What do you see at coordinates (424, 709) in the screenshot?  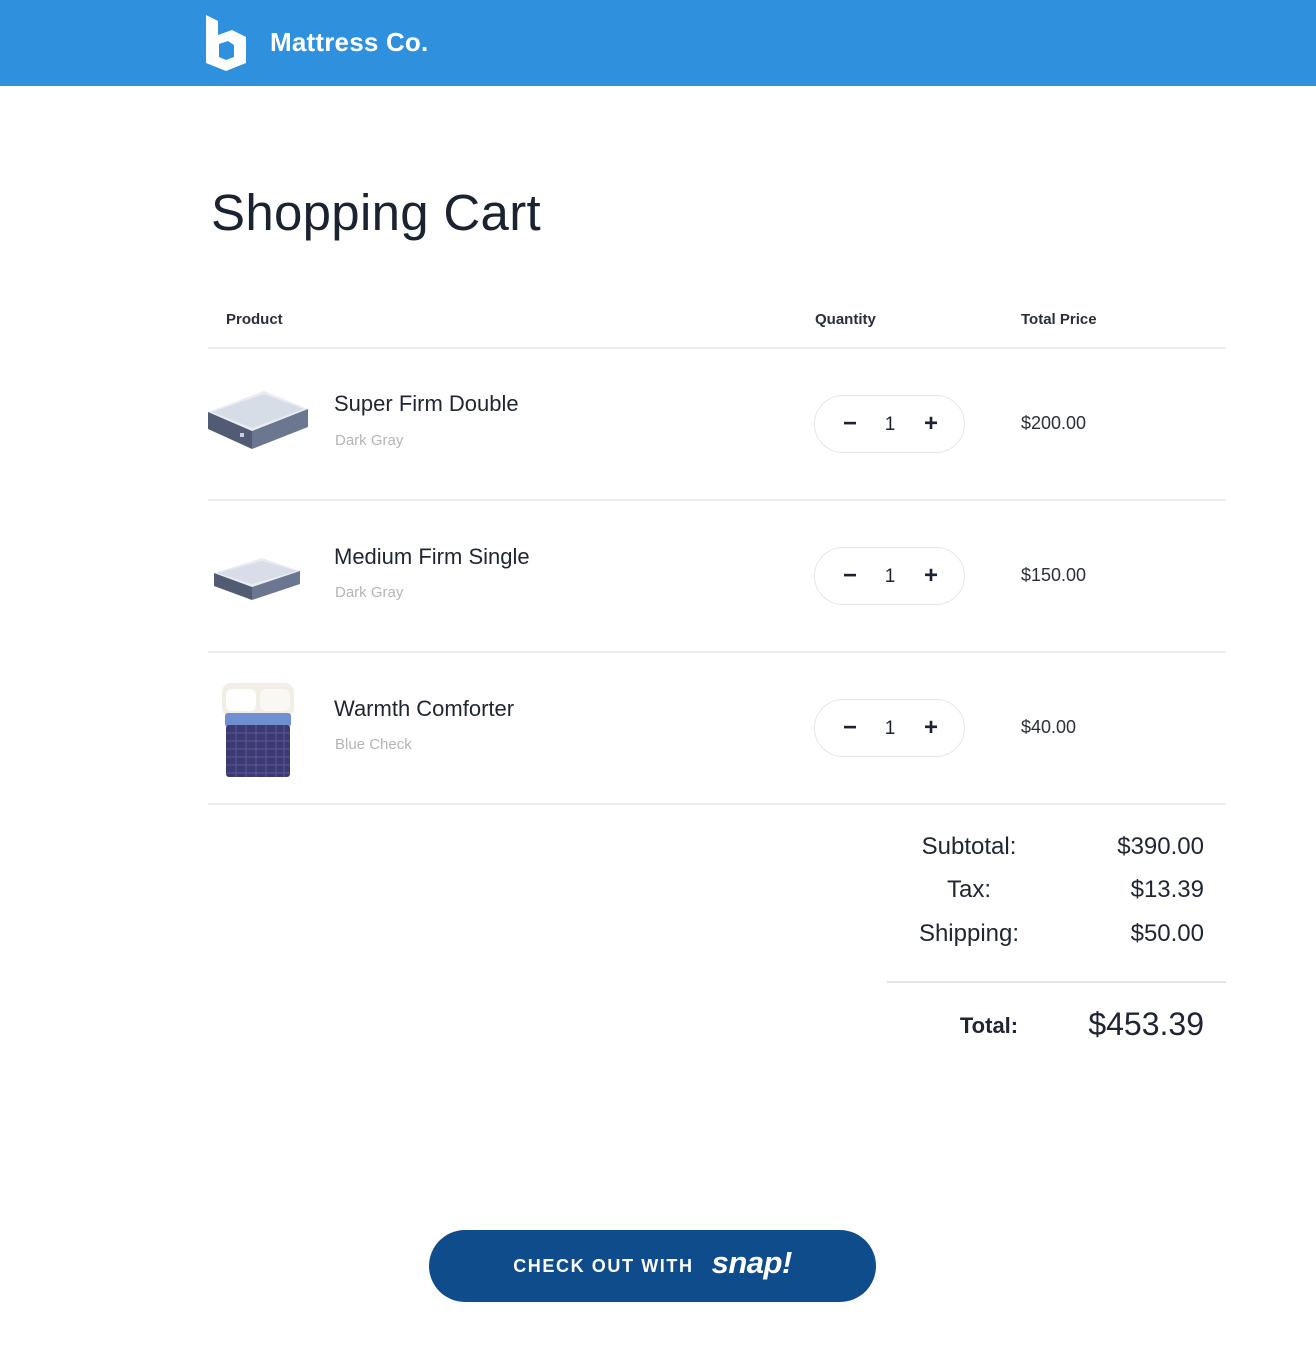 I see `product-name: Warmth Comforter` at bounding box center [424, 709].